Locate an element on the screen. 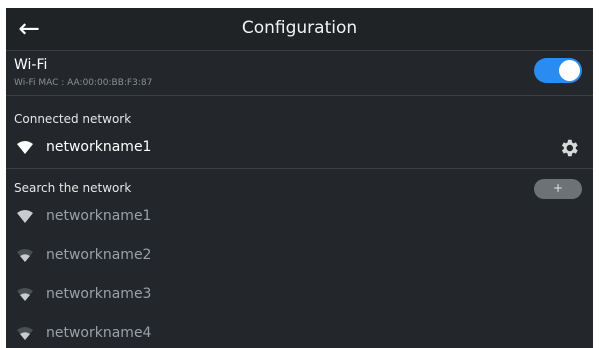 The height and width of the screenshot is (348, 599). network-list-item: networkname1 is located at coordinates (299, 217).